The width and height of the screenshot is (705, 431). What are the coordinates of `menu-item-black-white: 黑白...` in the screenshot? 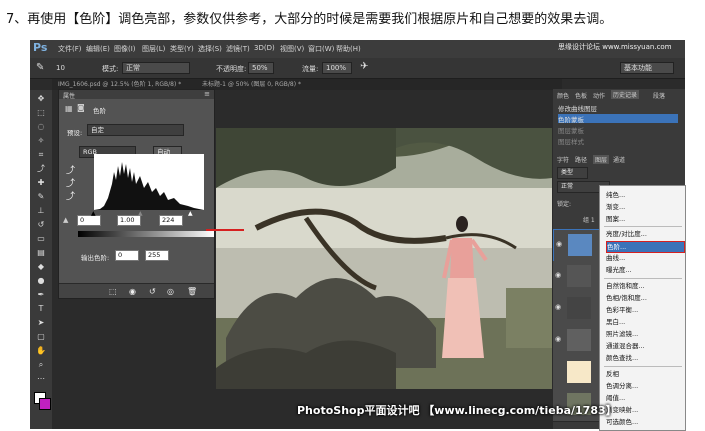 It's located at (644, 322).